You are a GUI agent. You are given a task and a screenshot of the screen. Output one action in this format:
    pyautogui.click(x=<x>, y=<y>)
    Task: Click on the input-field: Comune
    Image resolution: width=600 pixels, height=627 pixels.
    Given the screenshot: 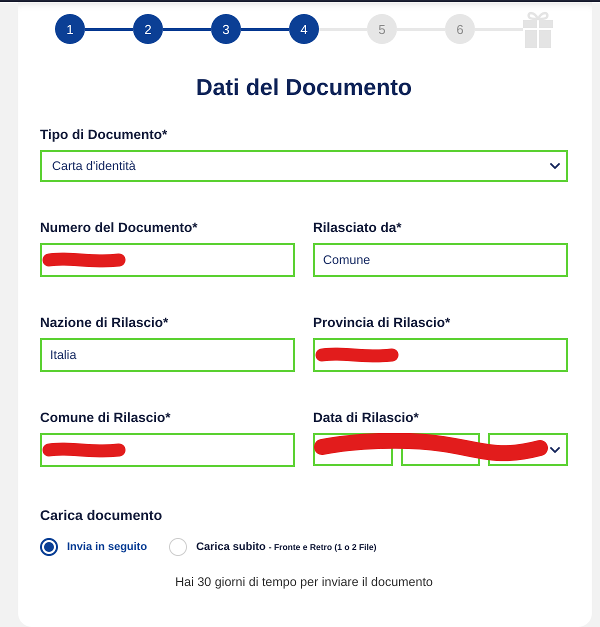 What is the action you would take?
    pyautogui.click(x=440, y=260)
    